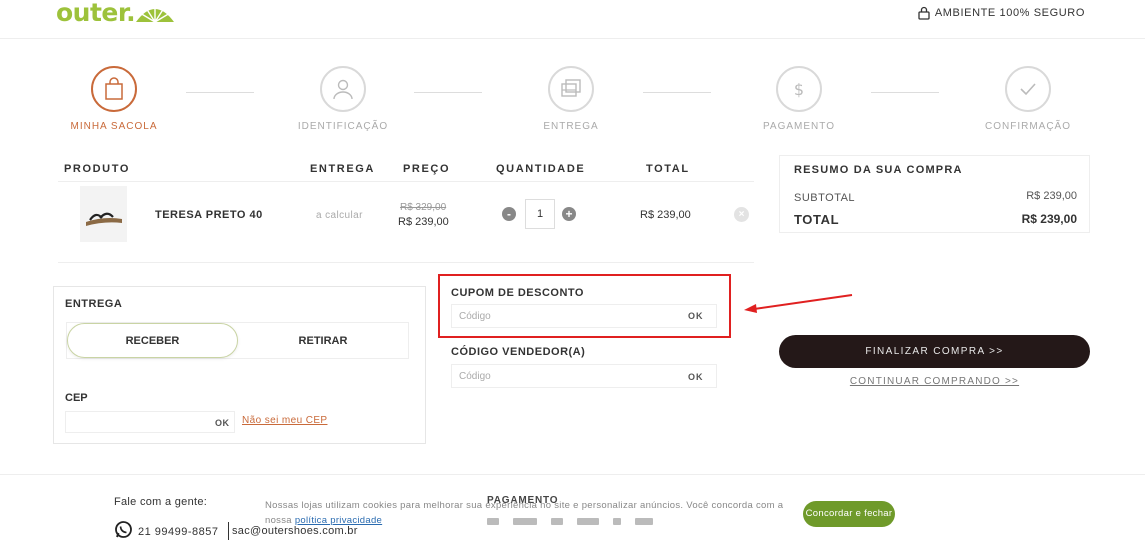  I want to click on sandal-icon, so click(104, 219).